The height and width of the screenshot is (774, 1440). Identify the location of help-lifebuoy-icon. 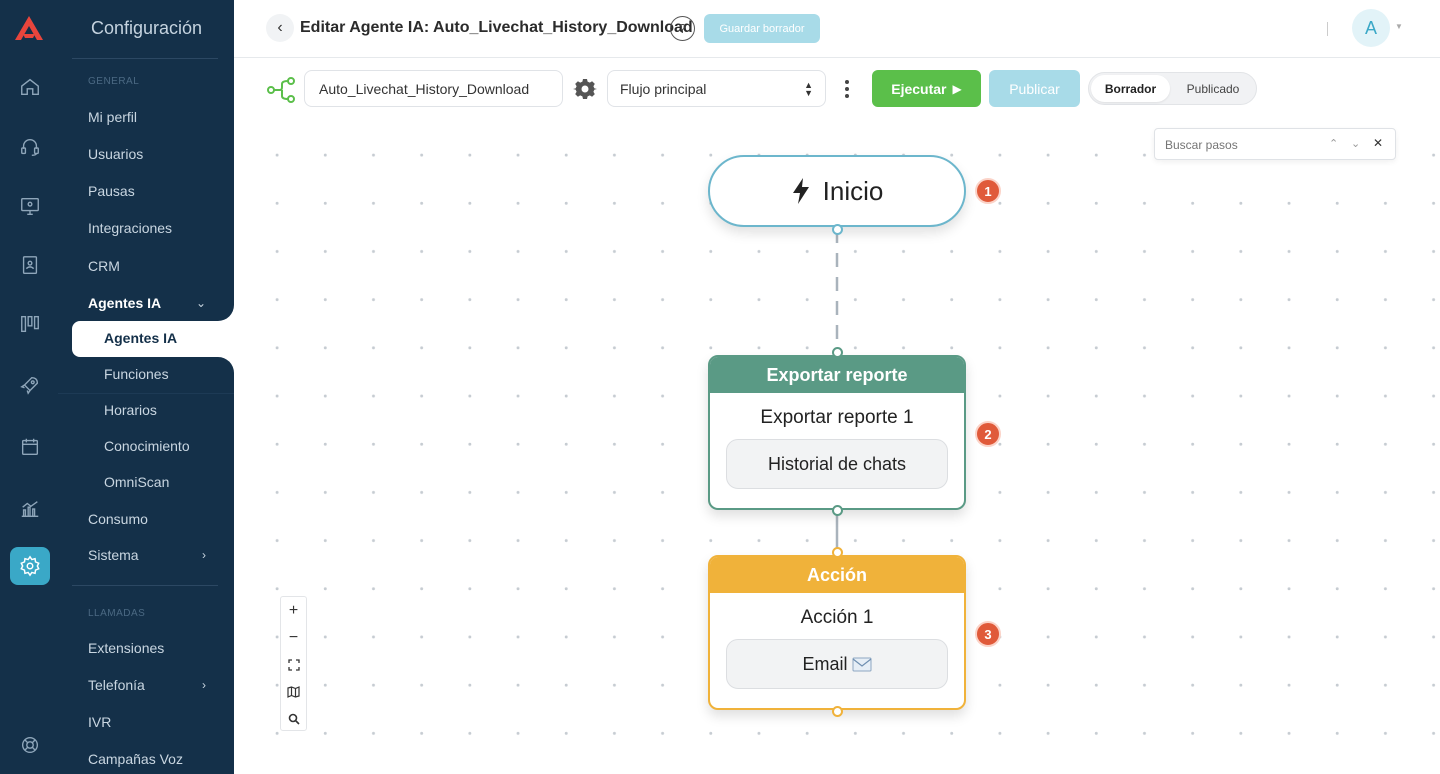
(30, 745).